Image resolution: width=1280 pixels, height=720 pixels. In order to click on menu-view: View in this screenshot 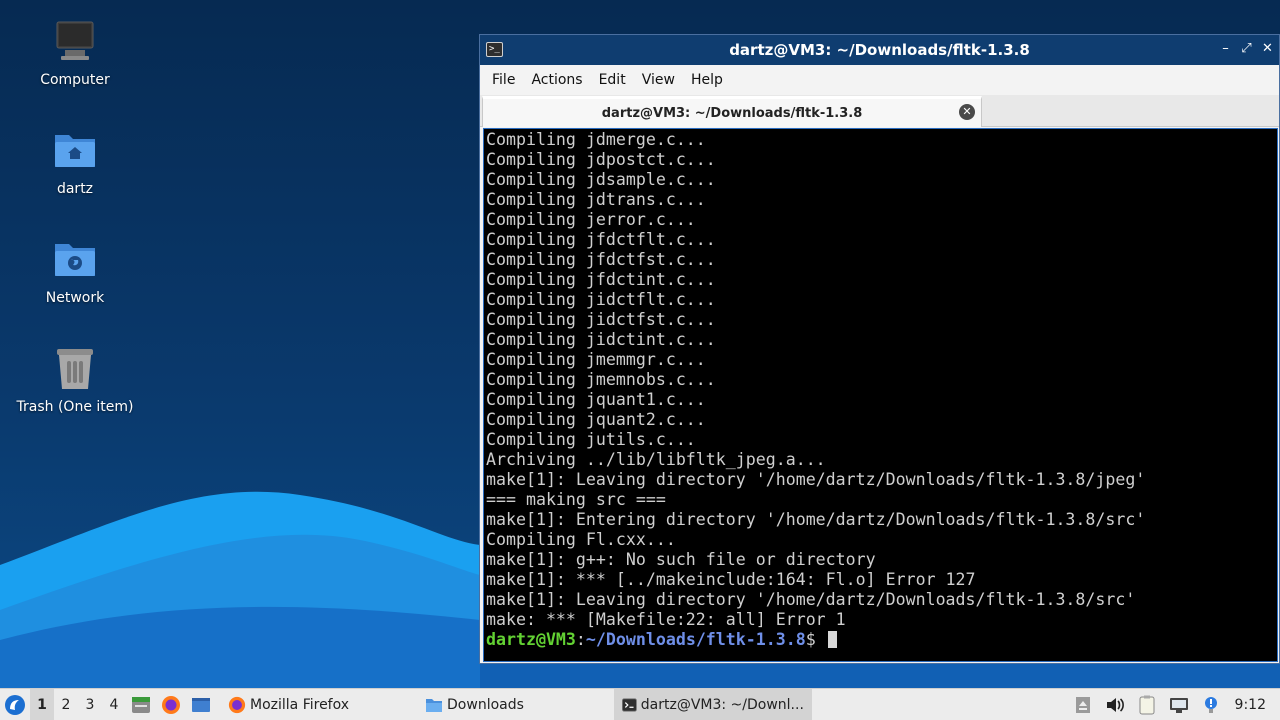, I will do `click(658, 80)`.